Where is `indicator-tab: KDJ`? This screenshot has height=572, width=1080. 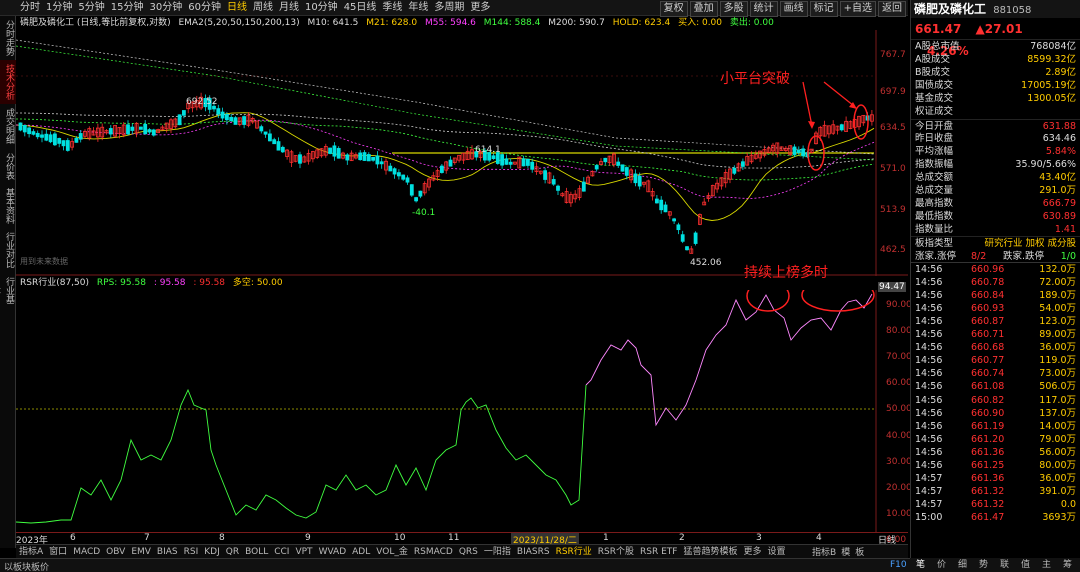
indicator-tab: KDJ is located at coordinates (212, 551).